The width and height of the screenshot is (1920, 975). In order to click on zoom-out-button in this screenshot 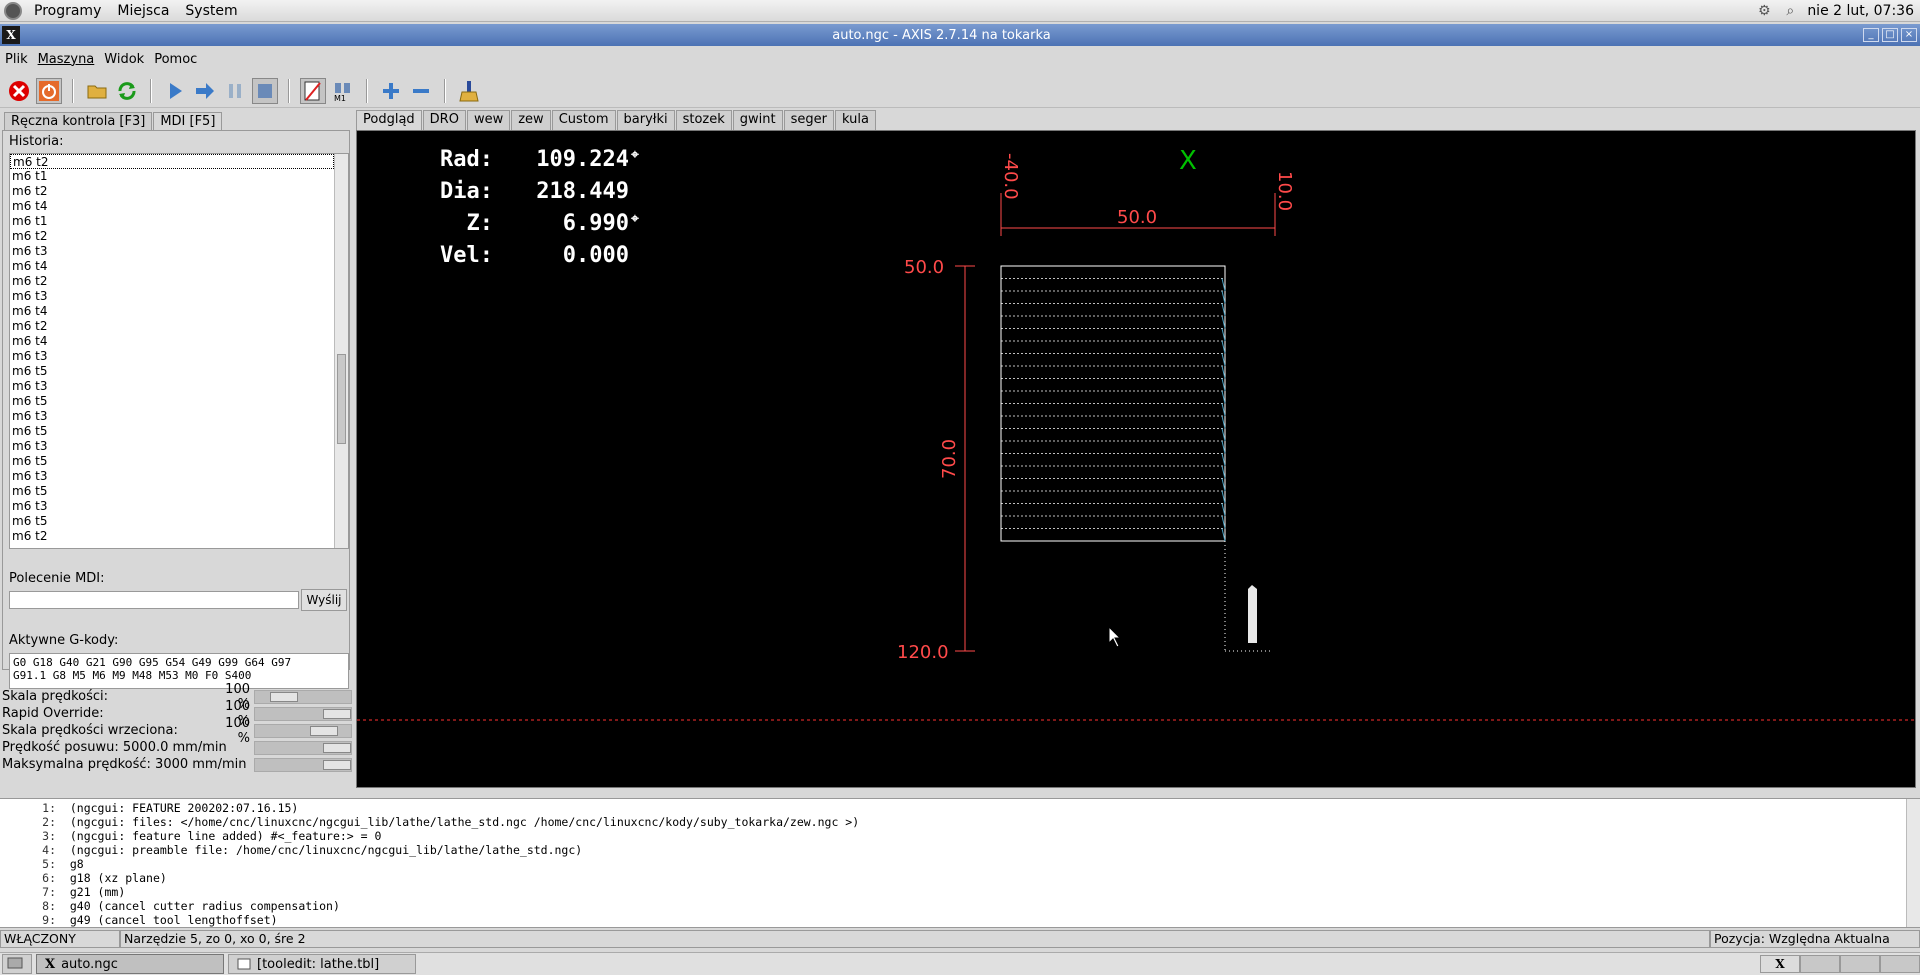, I will do `click(421, 91)`.